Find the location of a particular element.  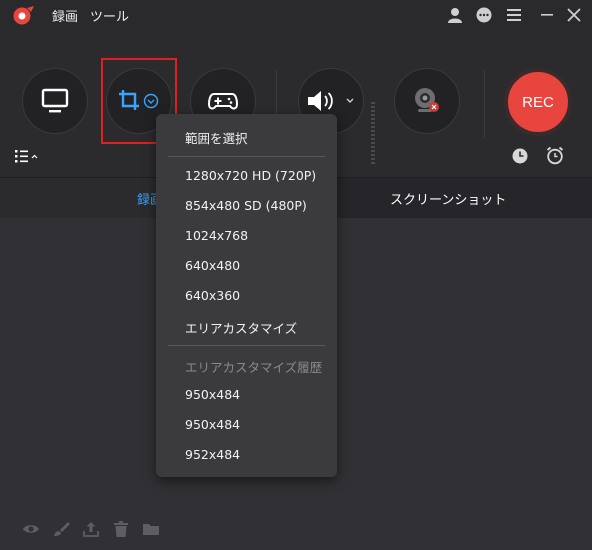

chat-icon is located at coordinates (484, 15).